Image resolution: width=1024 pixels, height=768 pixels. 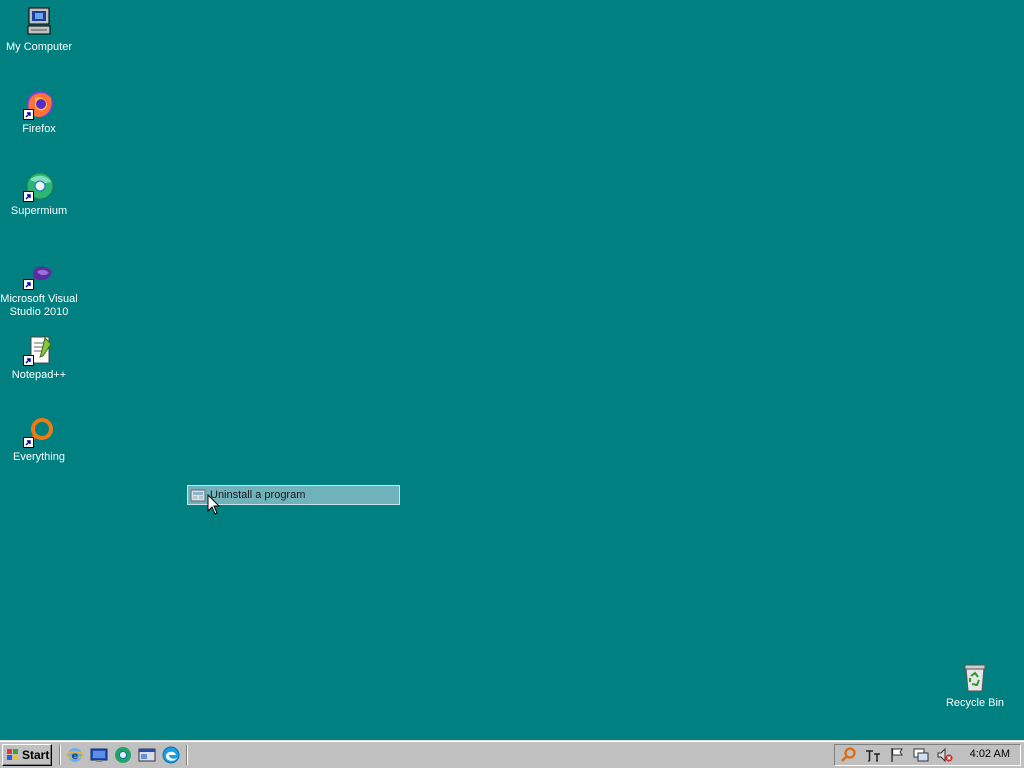 I want to click on edge-icon, so click(x=171, y=755).